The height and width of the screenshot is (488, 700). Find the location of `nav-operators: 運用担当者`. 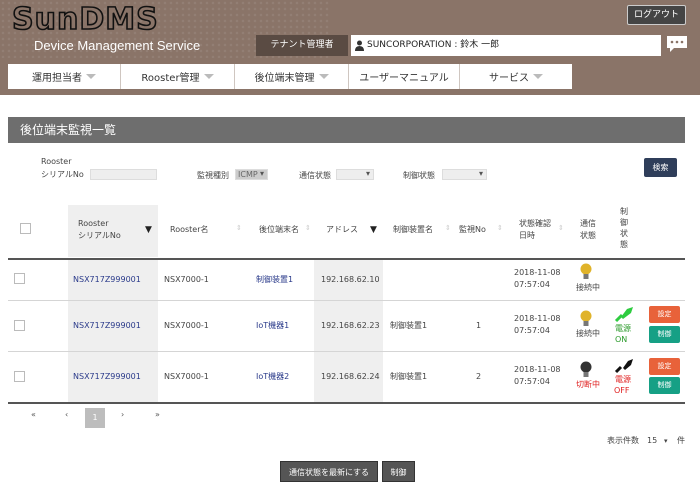

nav-operators: 運用担当者 is located at coordinates (64, 76).